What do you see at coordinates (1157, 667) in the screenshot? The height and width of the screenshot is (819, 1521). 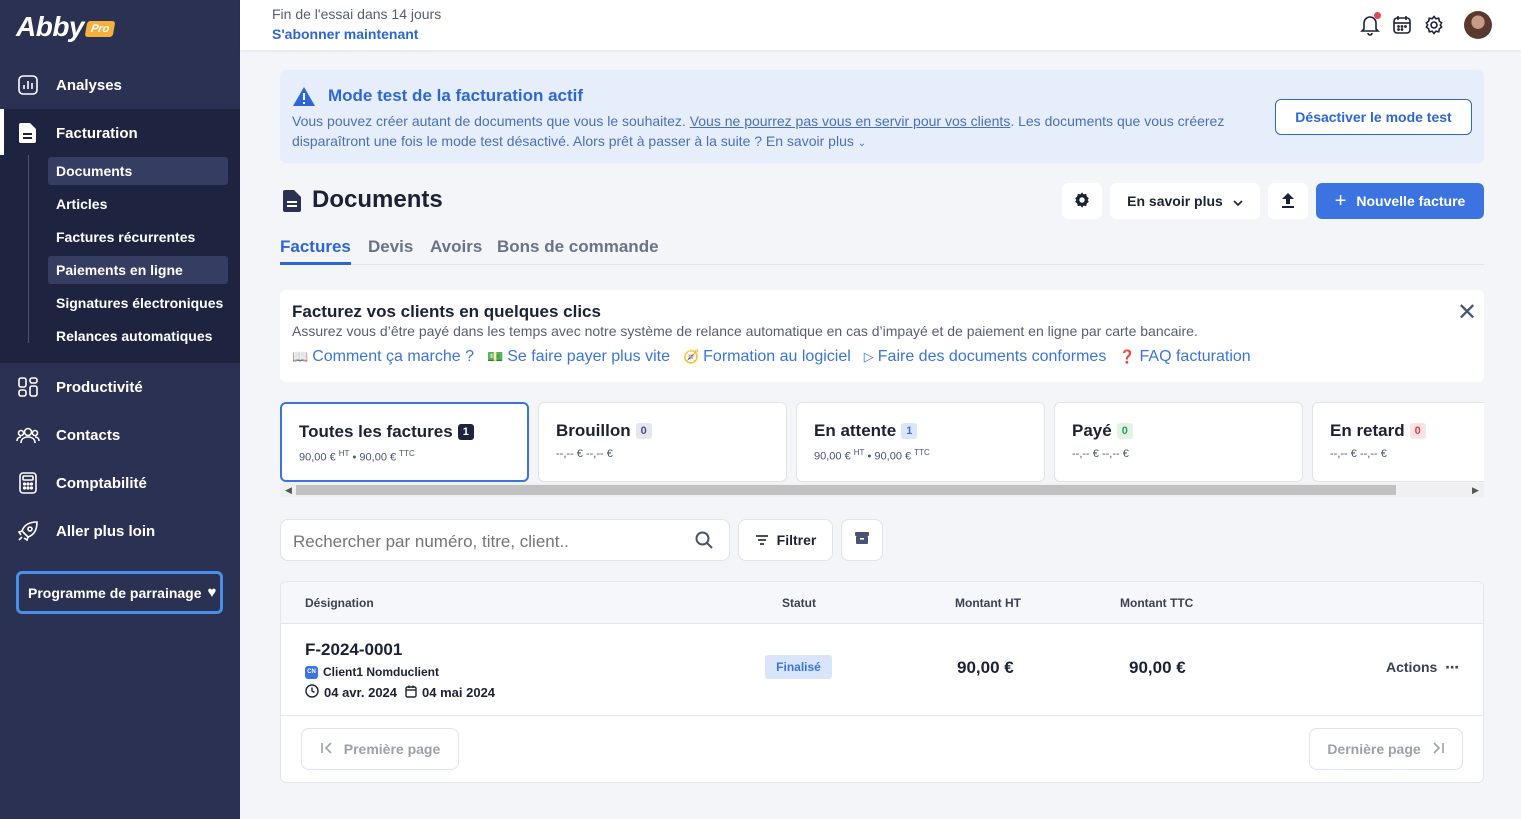 I see `amount-ttc: 90,00 €` at bounding box center [1157, 667].